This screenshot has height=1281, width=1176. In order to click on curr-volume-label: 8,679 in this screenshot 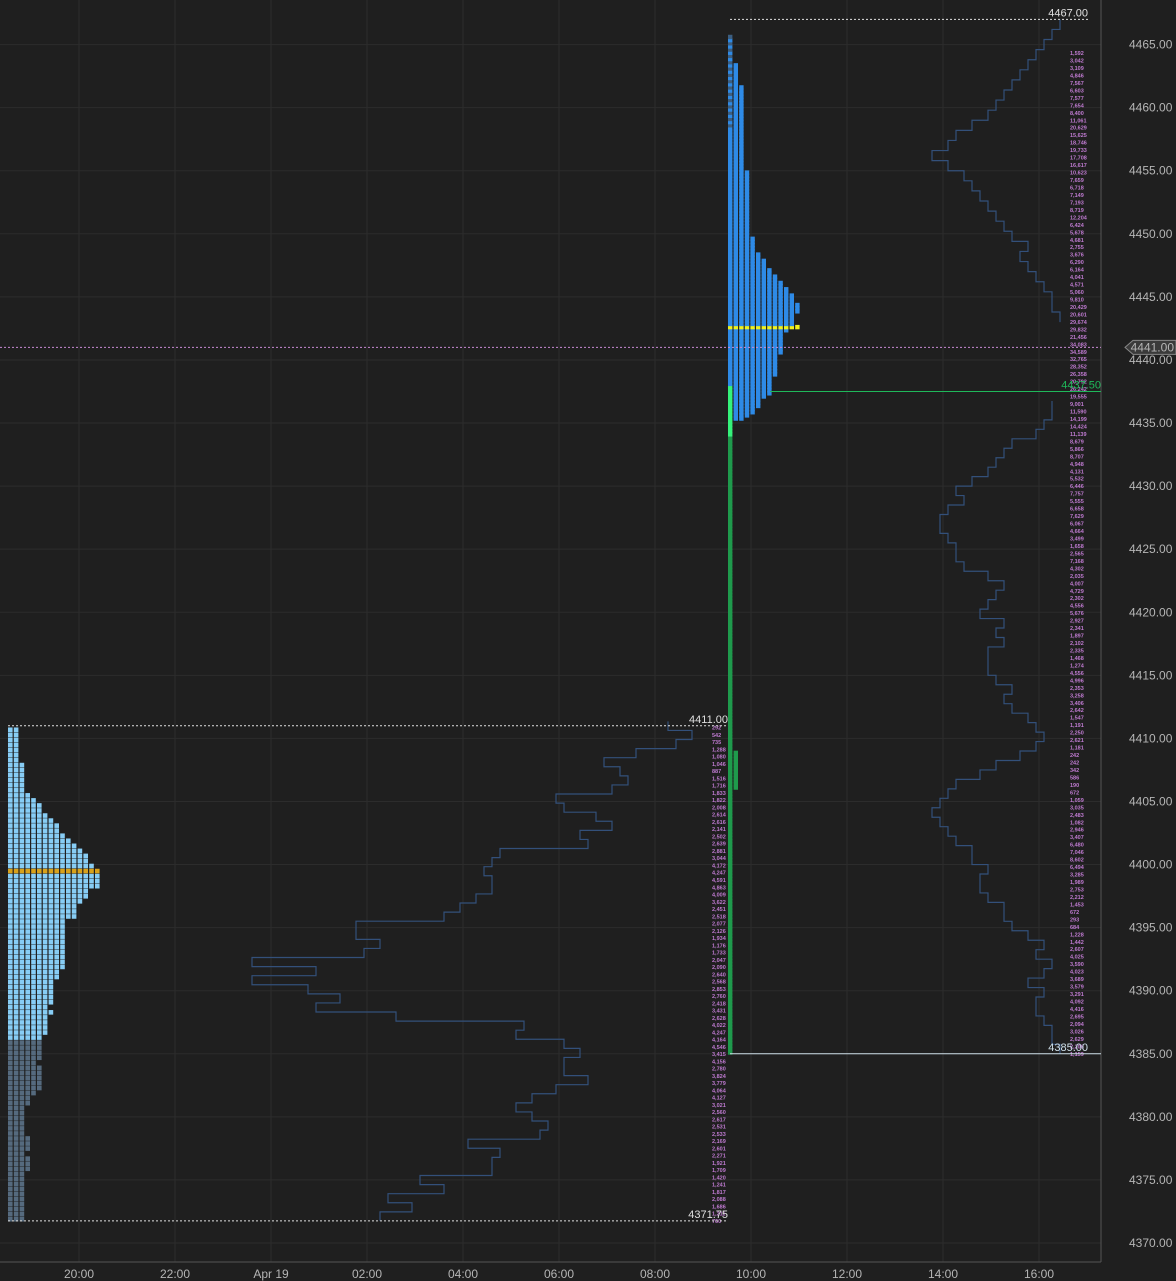, I will do `click(1077, 442)`.